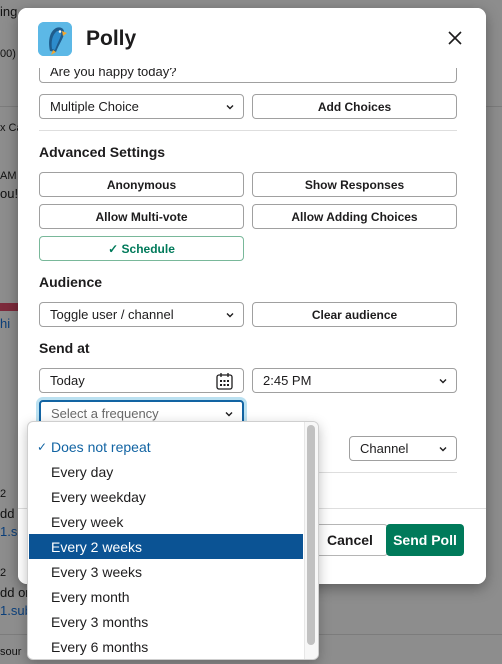 This screenshot has width=502, height=664. What do you see at coordinates (101, 446) in the screenshot?
I see `frequency-option-label: Does not repeat` at bounding box center [101, 446].